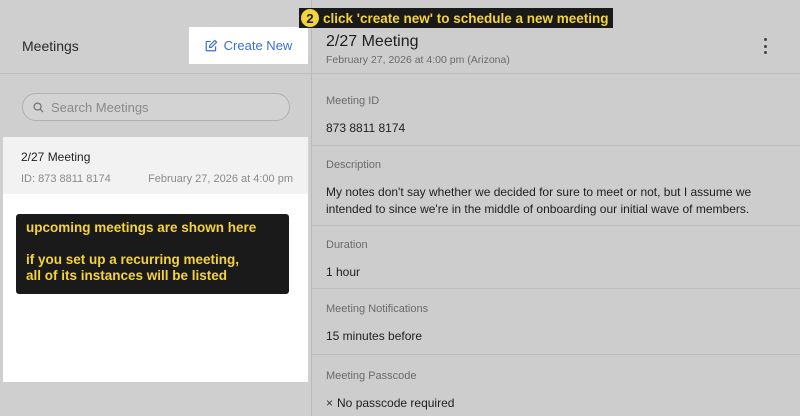 This screenshot has width=800, height=416. I want to click on passcode-text: No passcode required, so click(396, 403).